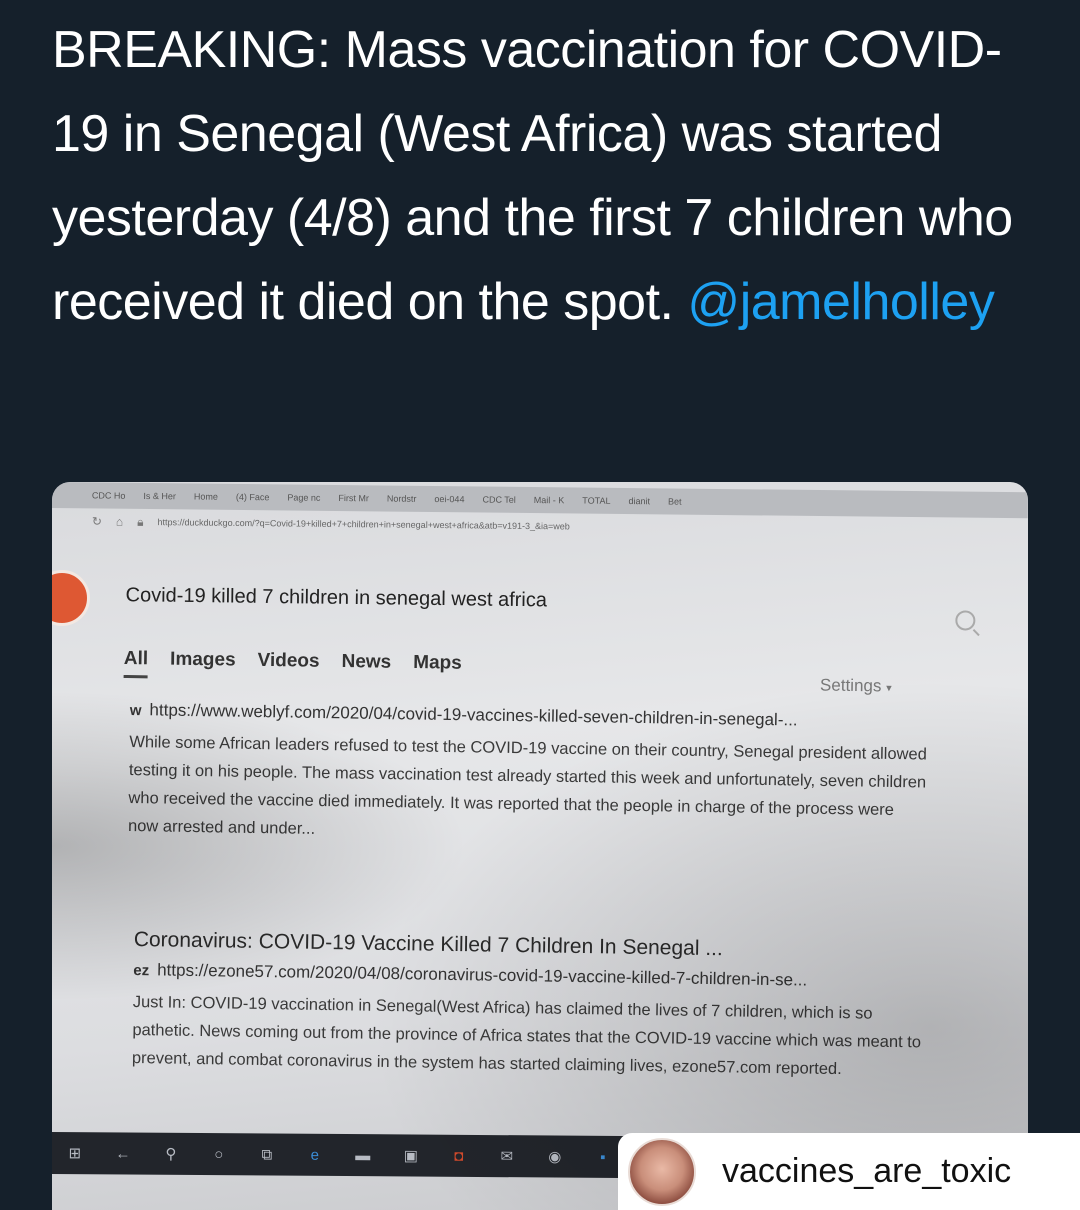 This screenshot has height=1210, width=1080. I want to click on bookmark-item: dianit, so click(639, 501).